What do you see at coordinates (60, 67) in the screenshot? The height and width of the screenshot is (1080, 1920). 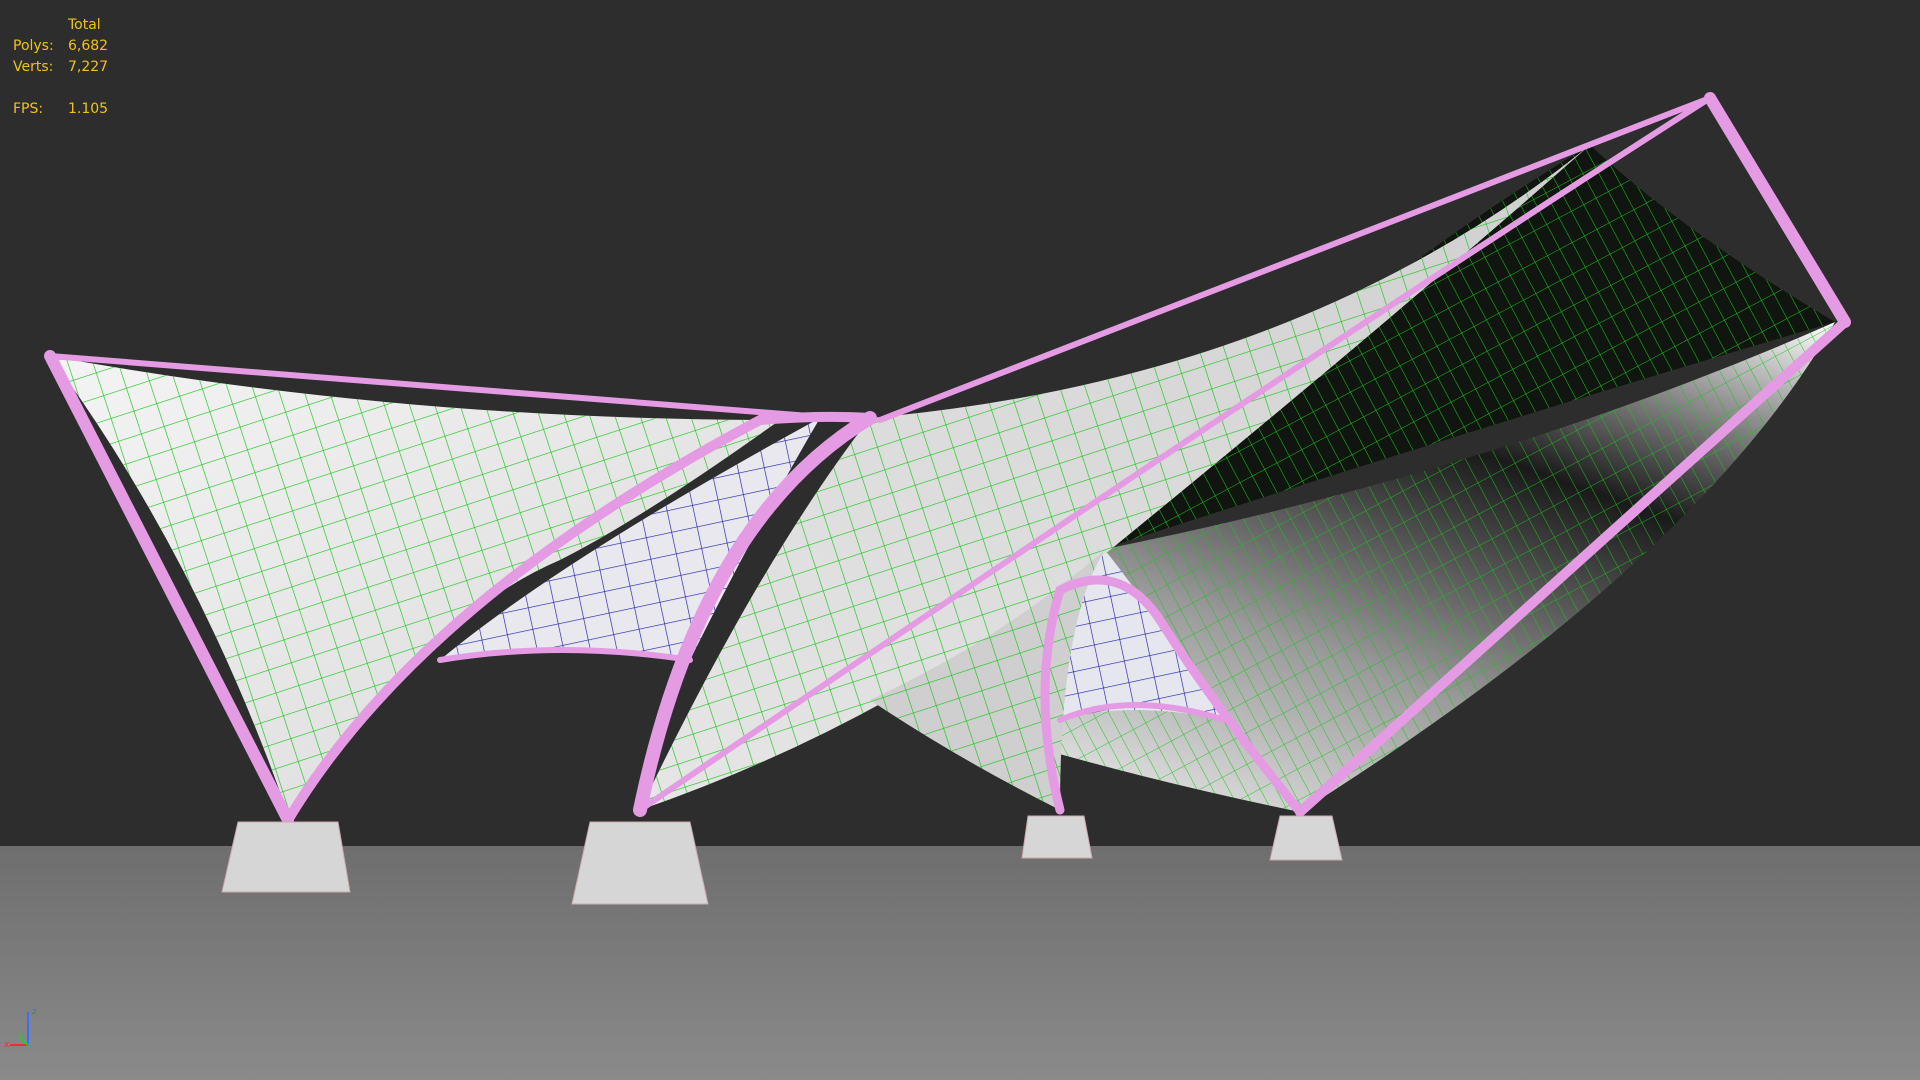 I see `viewport-statistics: Total Polys: 6,682 Verts: 7,227 FPS: 1.105` at bounding box center [60, 67].